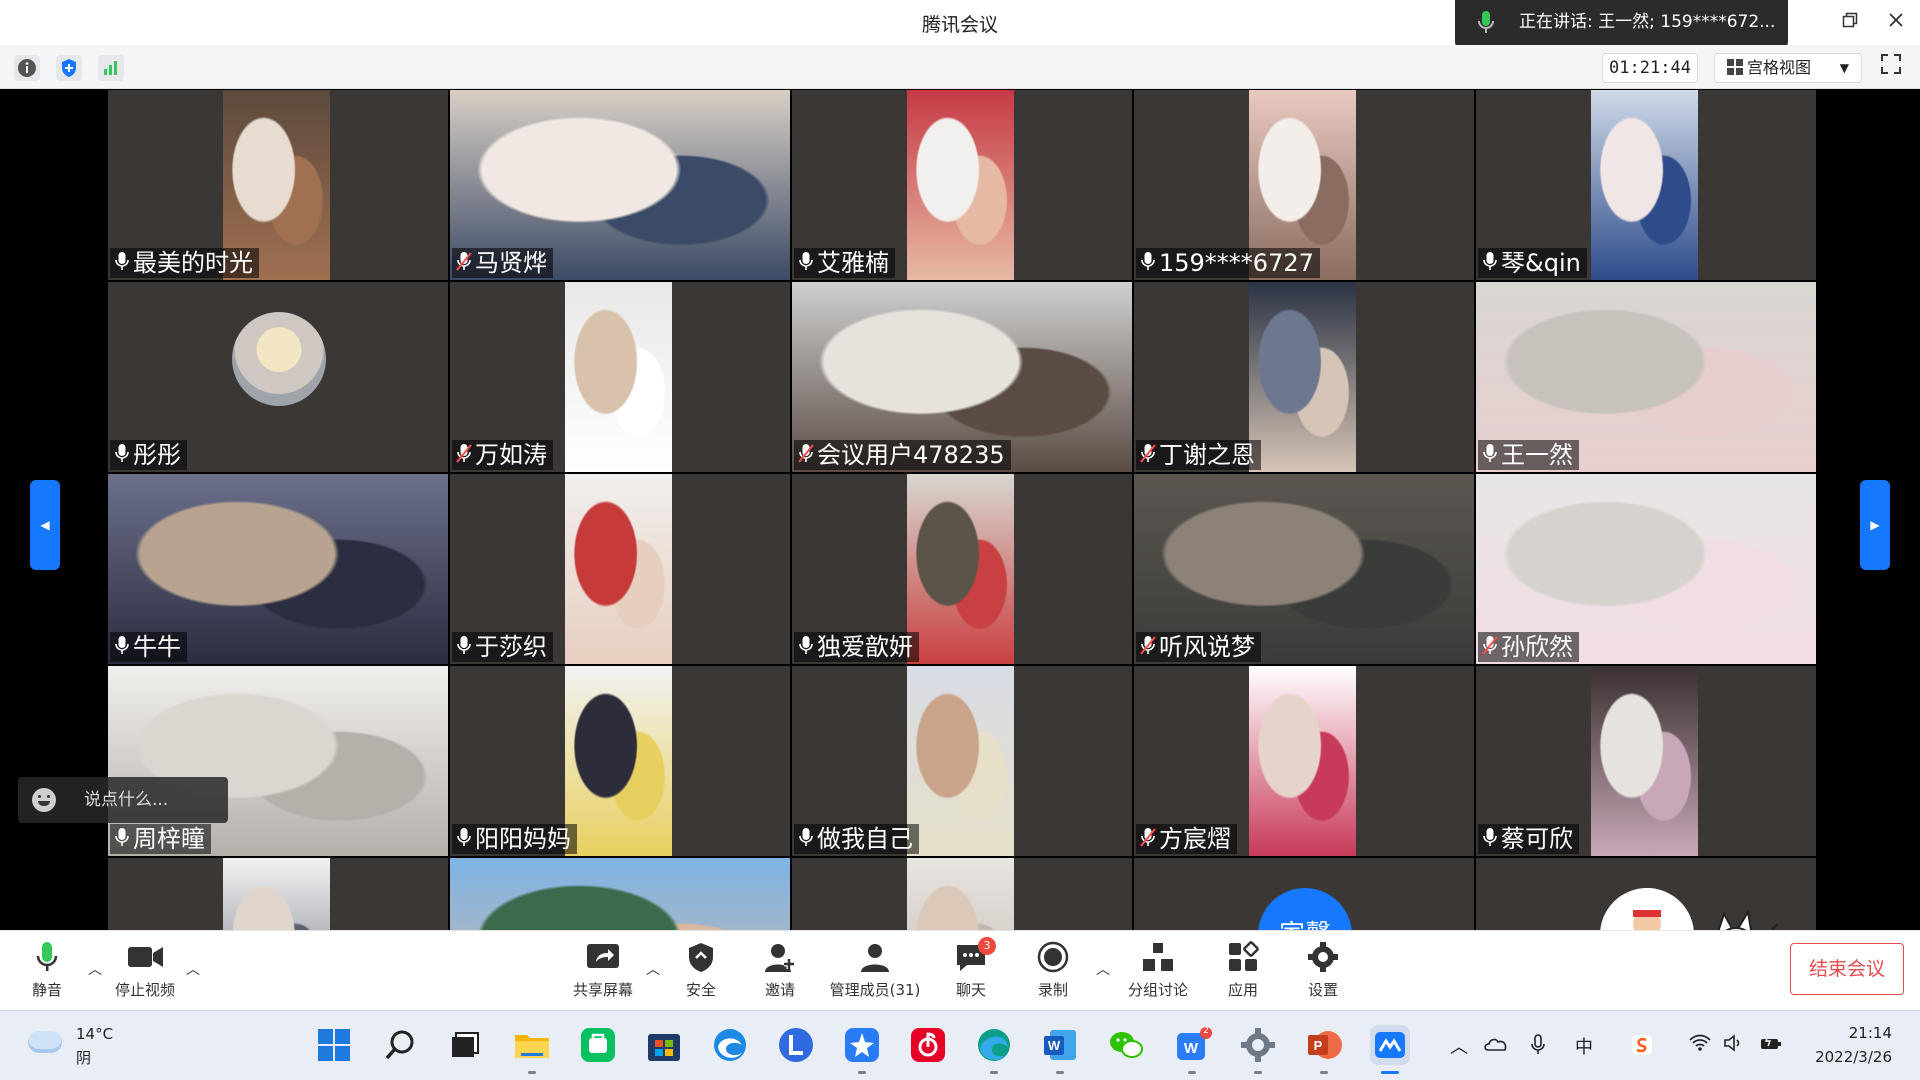  What do you see at coordinates (1304, 894) in the screenshot?
I see `participant-tile: 家馨` at bounding box center [1304, 894].